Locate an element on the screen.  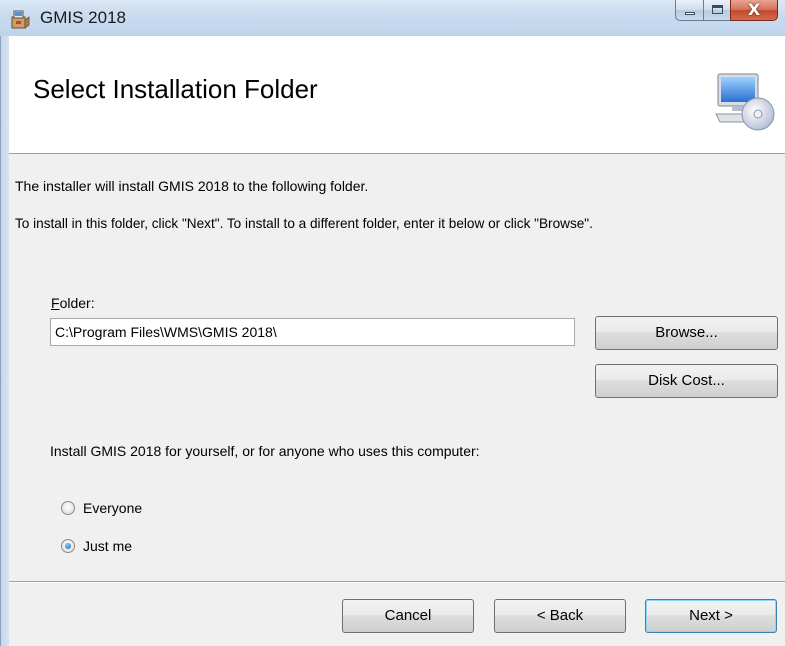
next-button: Next > is located at coordinates (711, 616).